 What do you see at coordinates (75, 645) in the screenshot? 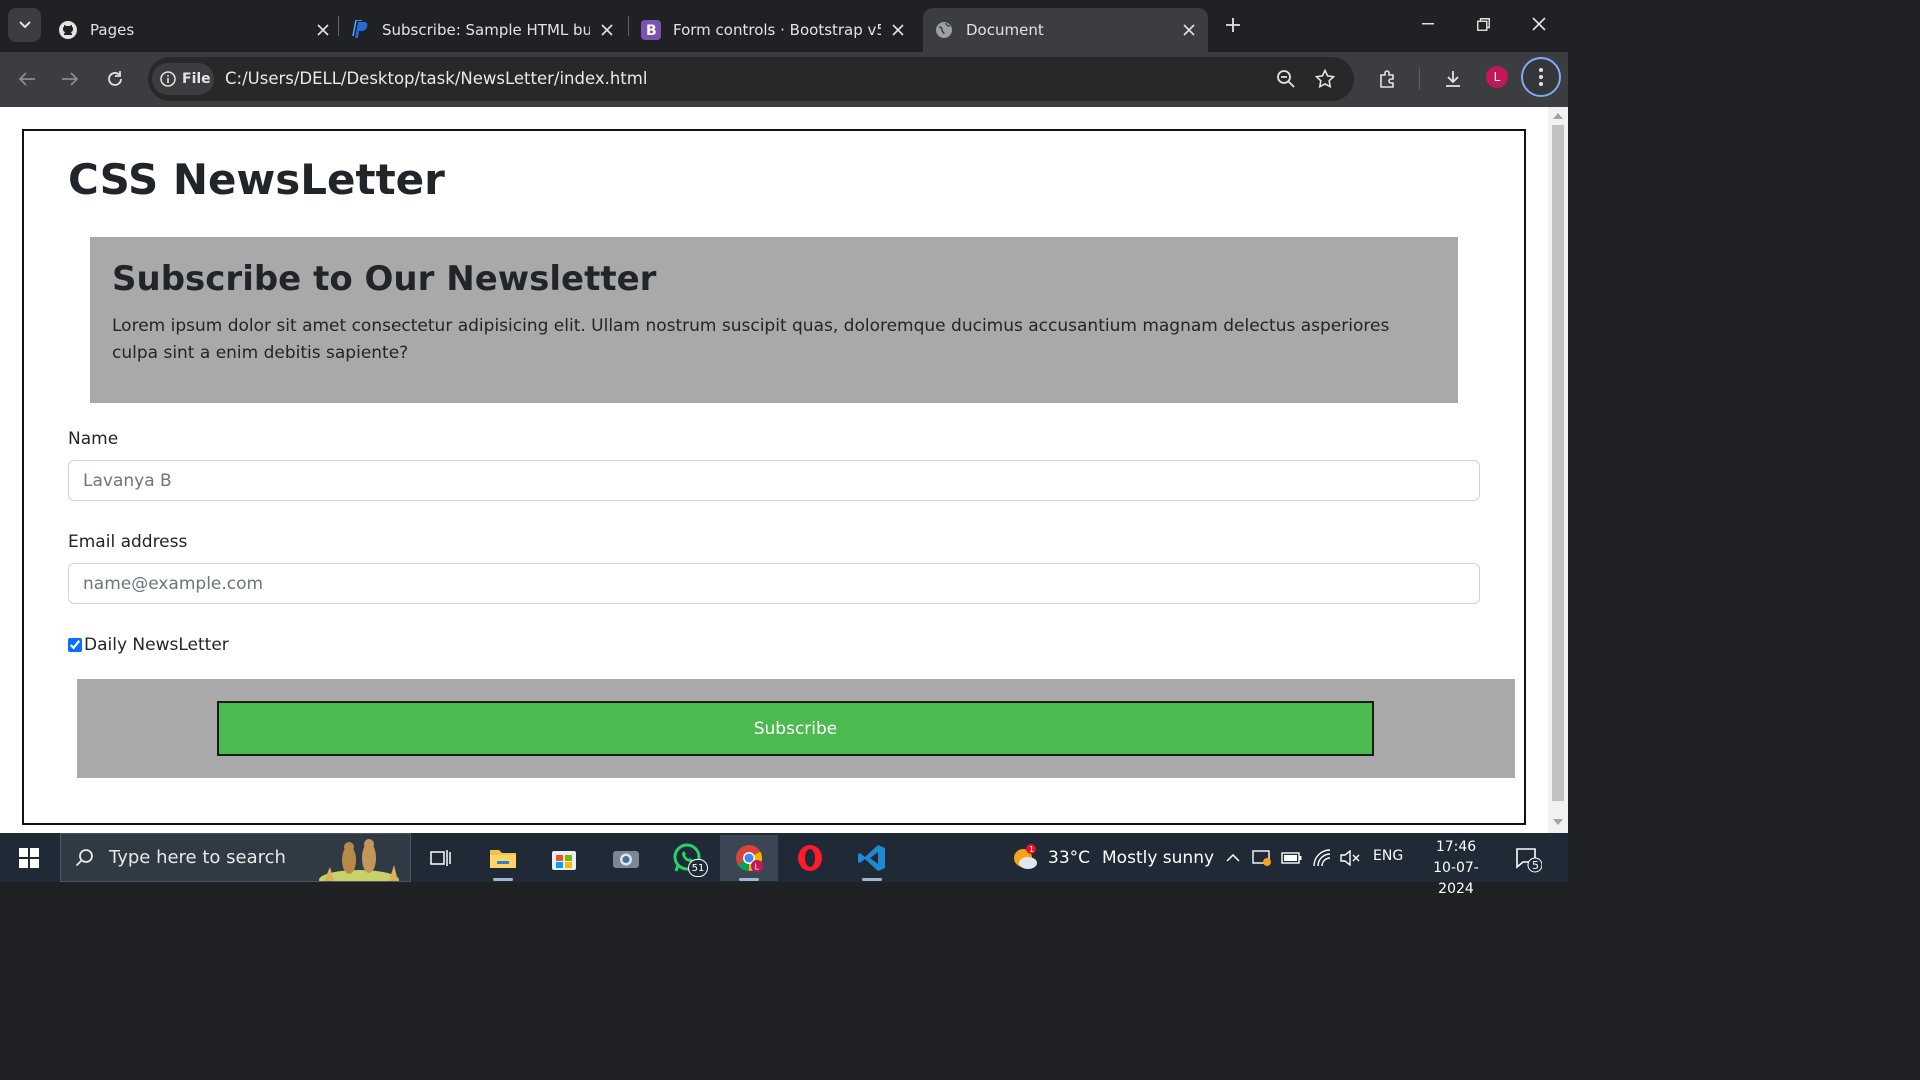
I see `daily-newsletter-checkbox` at bounding box center [75, 645].